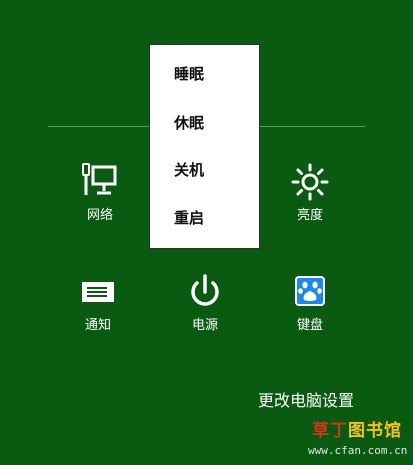  What do you see at coordinates (189, 74) in the screenshot?
I see `menu-item-sleep: 睡眠` at bounding box center [189, 74].